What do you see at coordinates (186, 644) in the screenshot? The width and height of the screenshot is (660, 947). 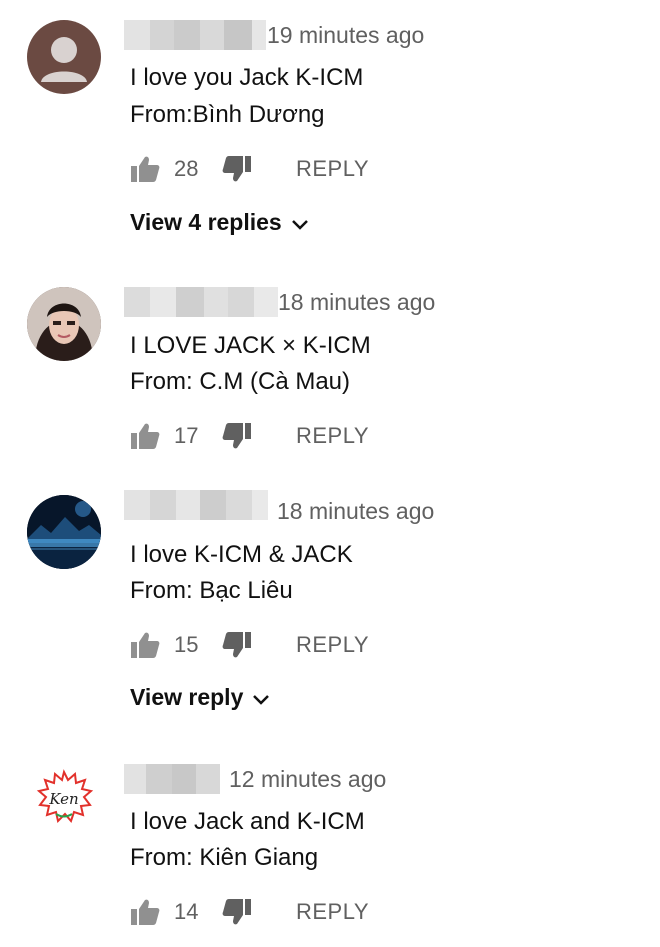 I see `like-count: 15` at bounding box center [186, 644].